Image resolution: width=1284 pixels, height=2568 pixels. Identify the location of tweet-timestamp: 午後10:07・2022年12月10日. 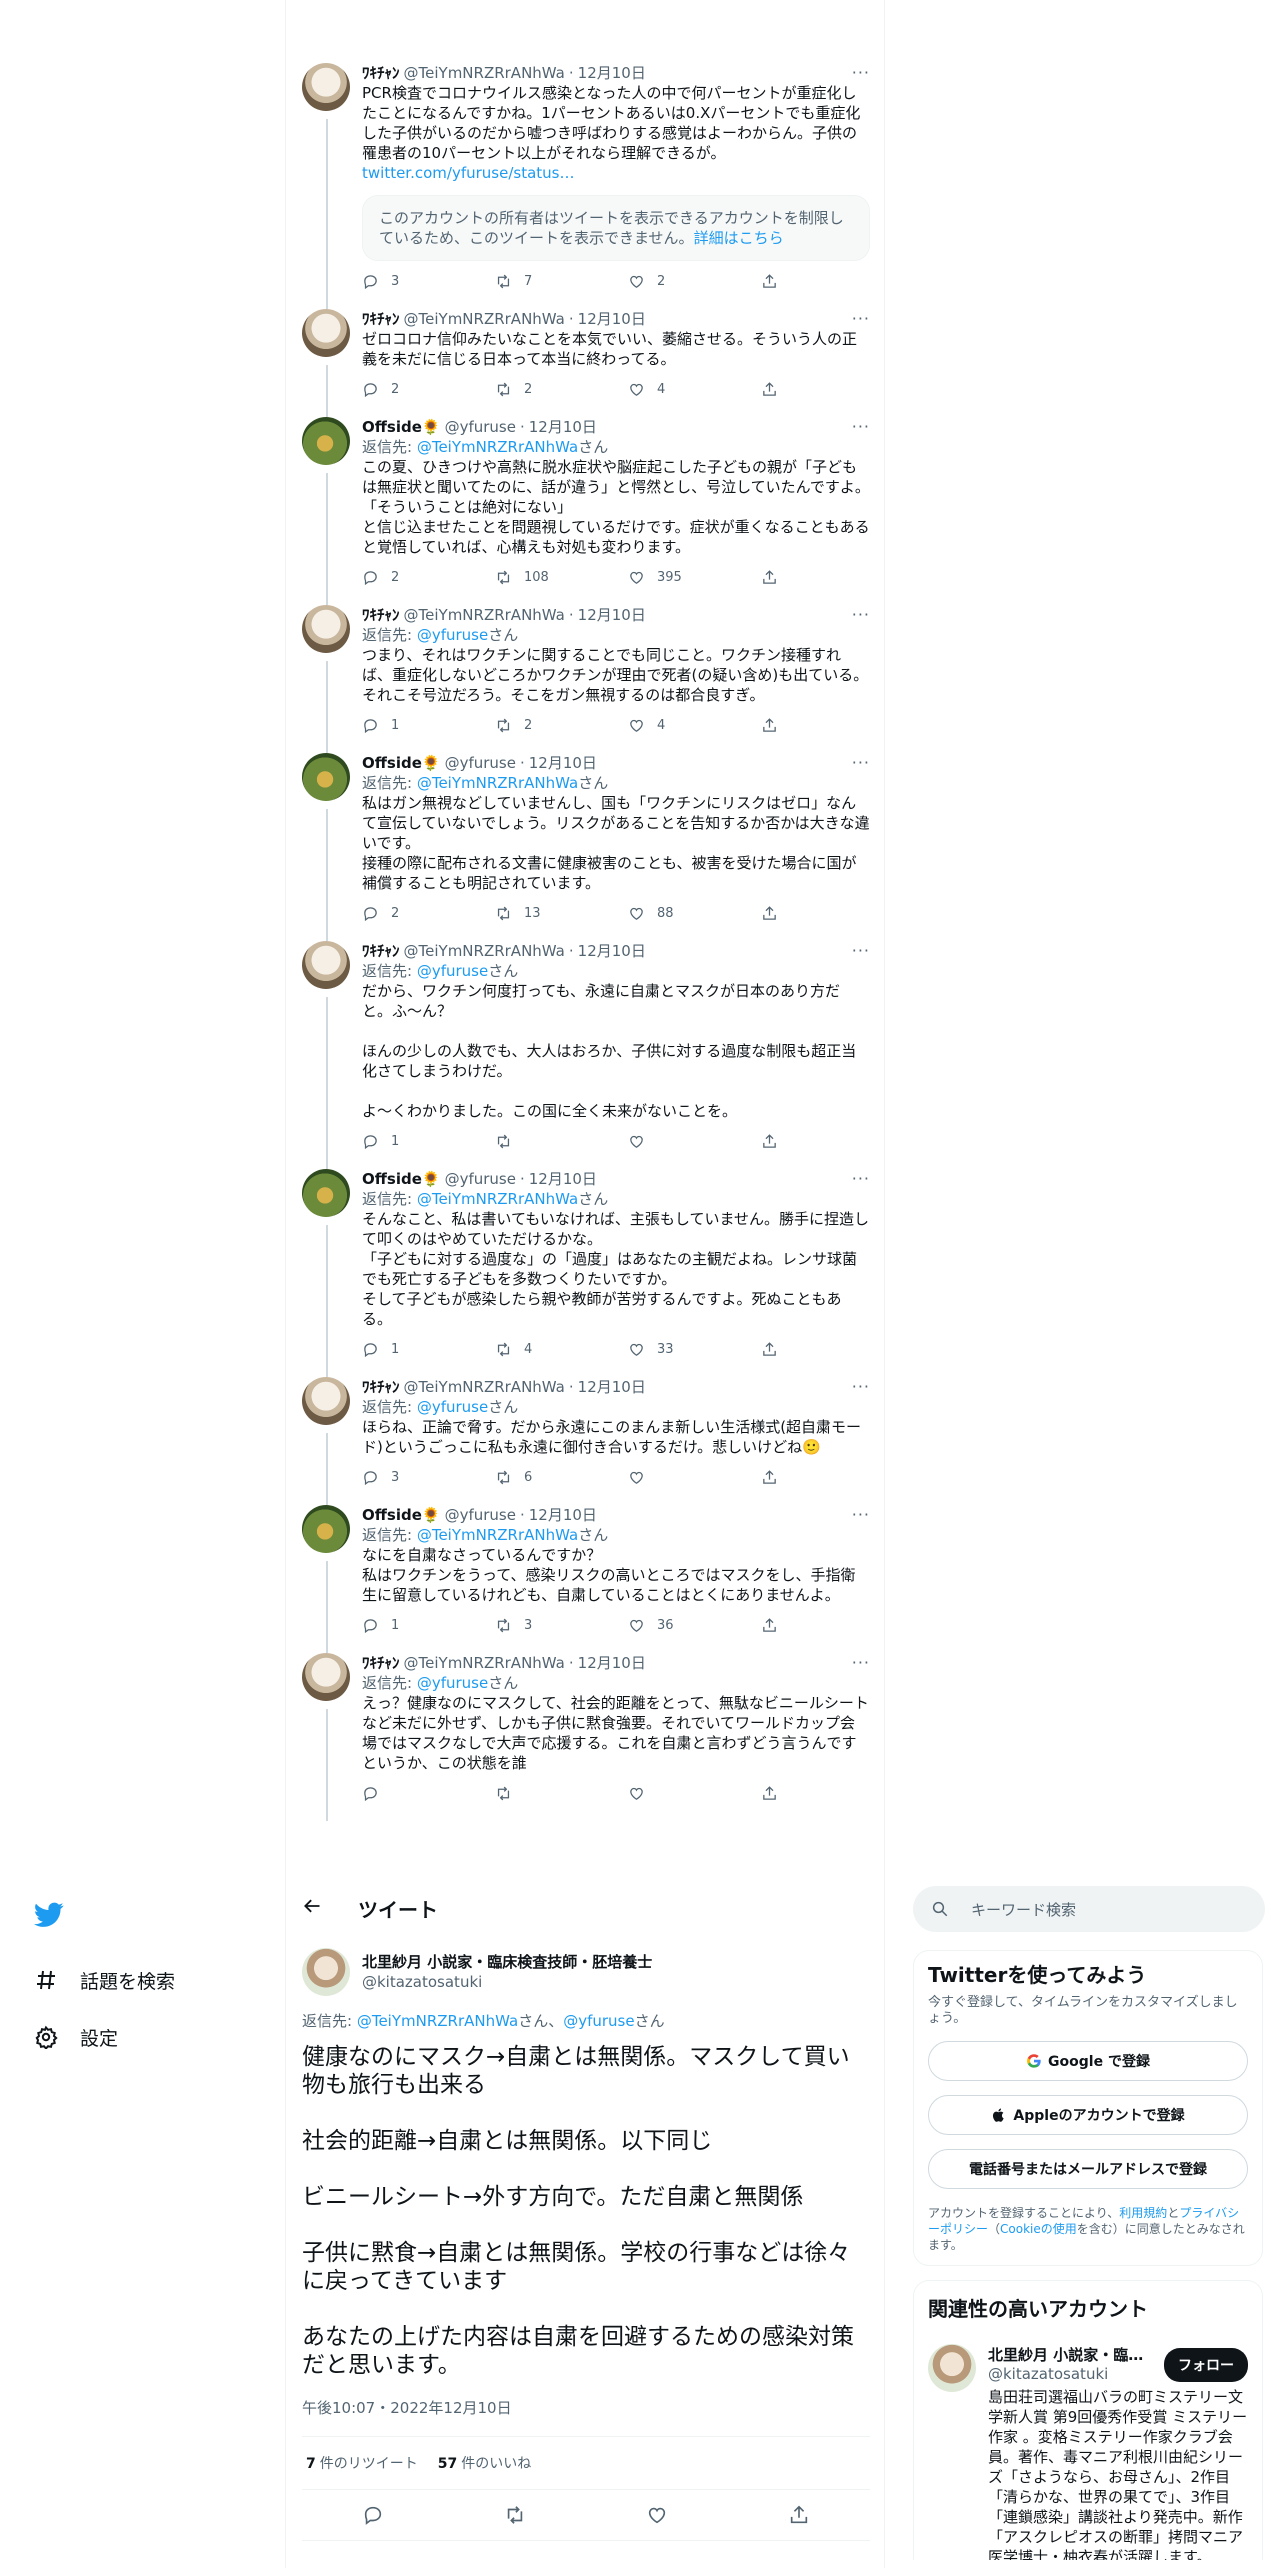
(586, 2417).